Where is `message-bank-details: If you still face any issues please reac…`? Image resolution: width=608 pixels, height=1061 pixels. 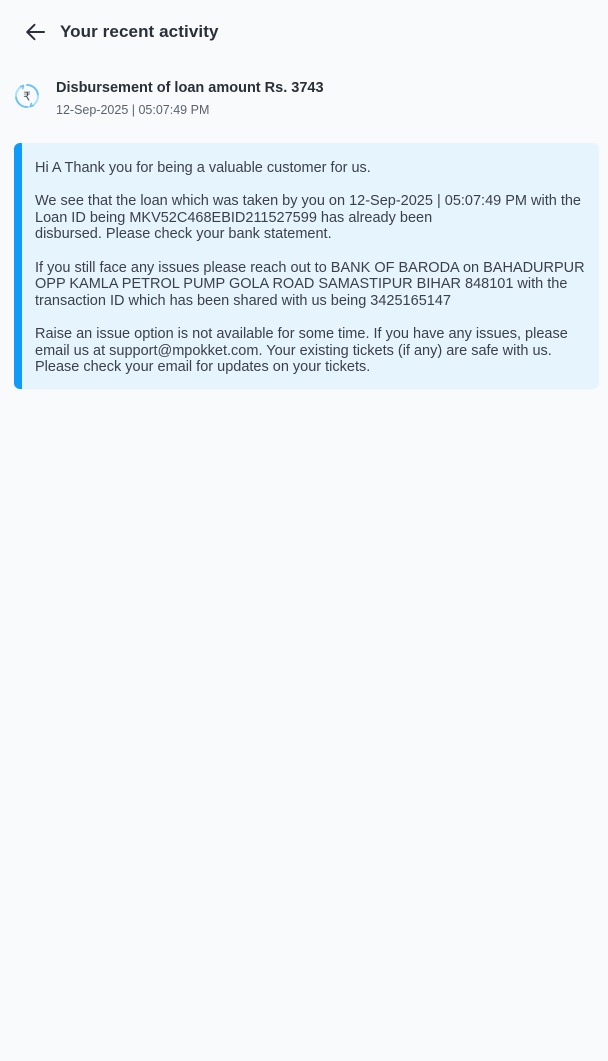
message-bank-details: If you still face any issues please reac… is located at coordinates (310, 284).